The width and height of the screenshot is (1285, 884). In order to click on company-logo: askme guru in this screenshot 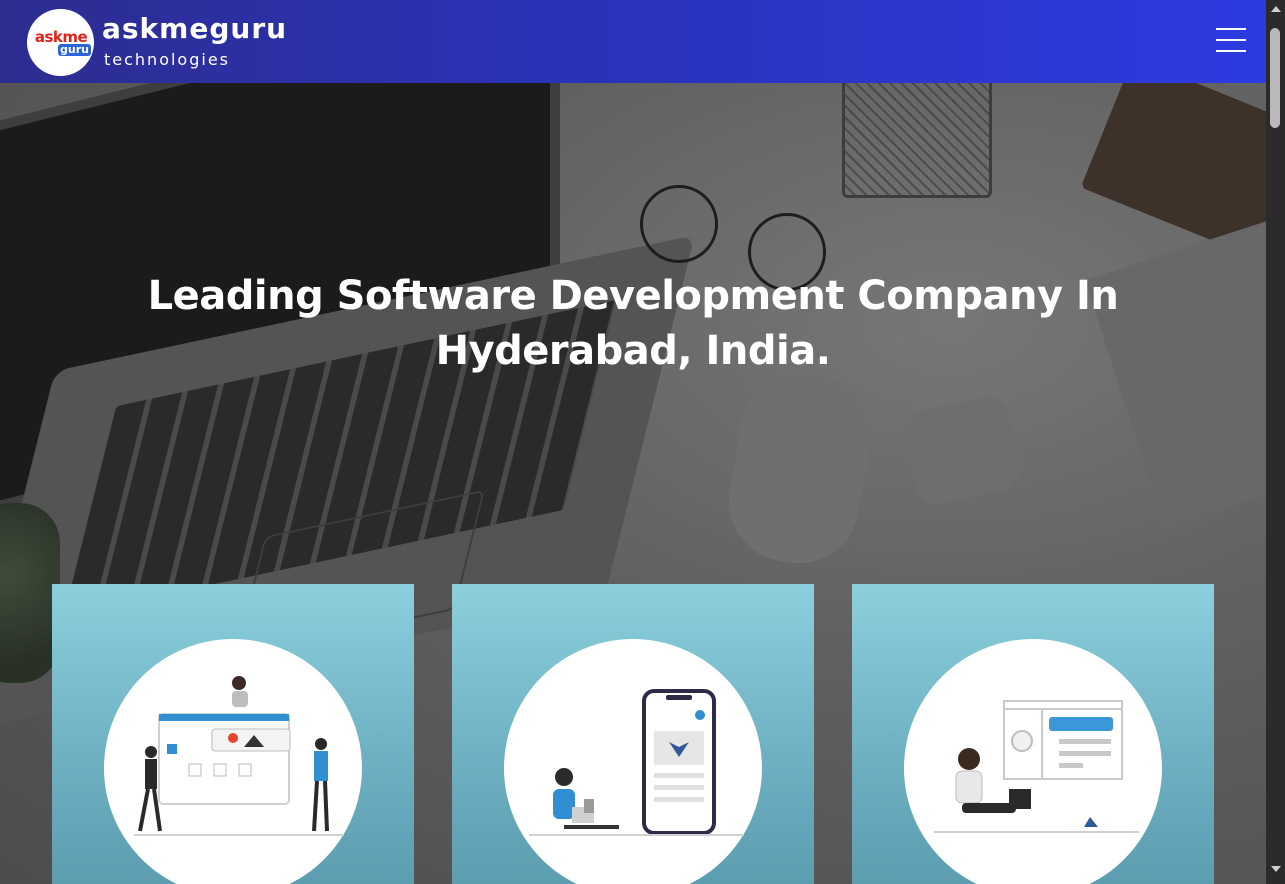, I will do `click(60, 42)`.